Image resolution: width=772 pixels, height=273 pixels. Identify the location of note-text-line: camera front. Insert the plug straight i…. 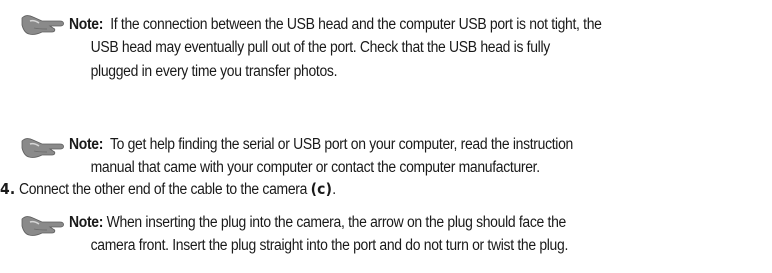
(329, 245).